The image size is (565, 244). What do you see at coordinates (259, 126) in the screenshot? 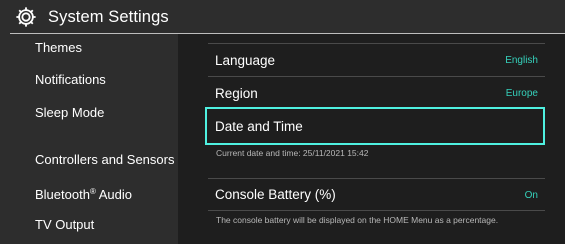
I see `setting-label: Date and Time` at bounding box center [259, 126].